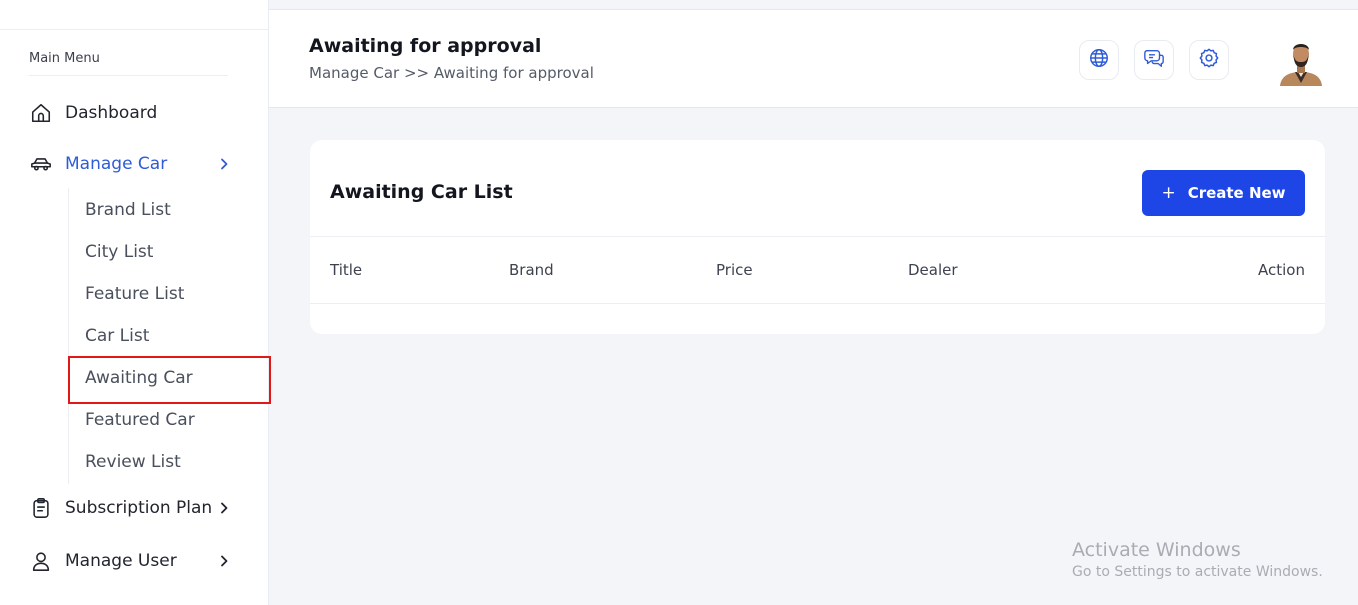 The image size is (1358, 605). Describe the element at coordinates (817, 303) in the screenshot. I see `table-divider` at that location.